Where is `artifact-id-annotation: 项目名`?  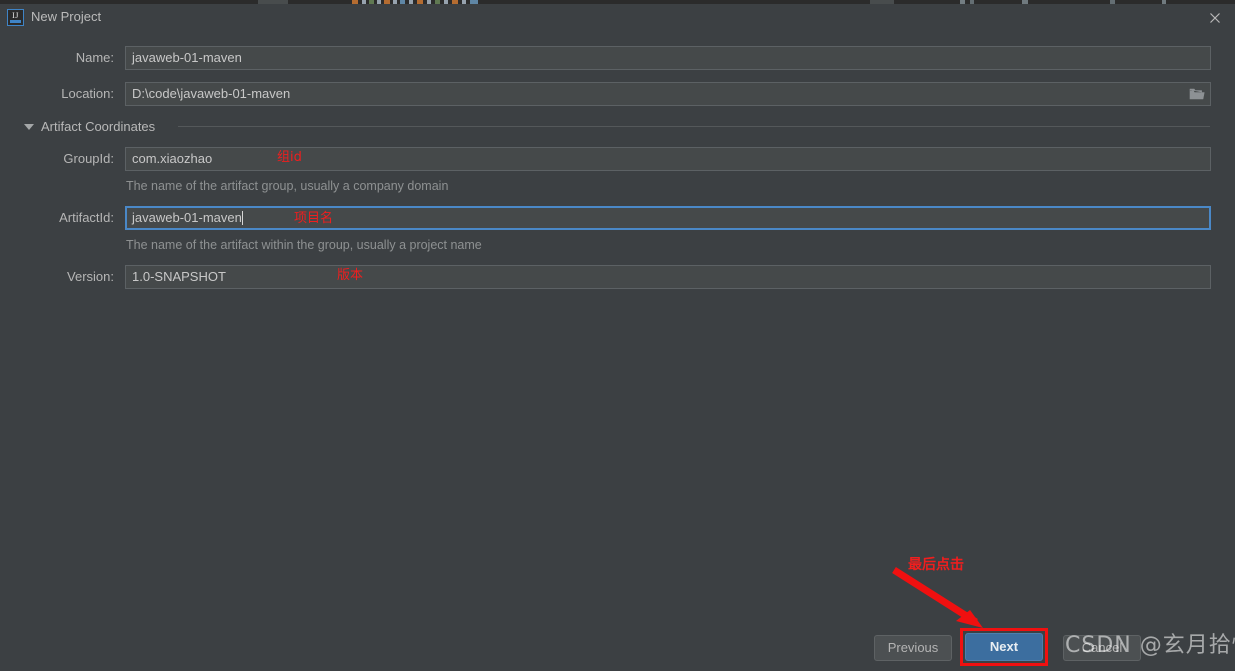
artifact-id-annotation: 项目名 is located at coordinates (314, 218).